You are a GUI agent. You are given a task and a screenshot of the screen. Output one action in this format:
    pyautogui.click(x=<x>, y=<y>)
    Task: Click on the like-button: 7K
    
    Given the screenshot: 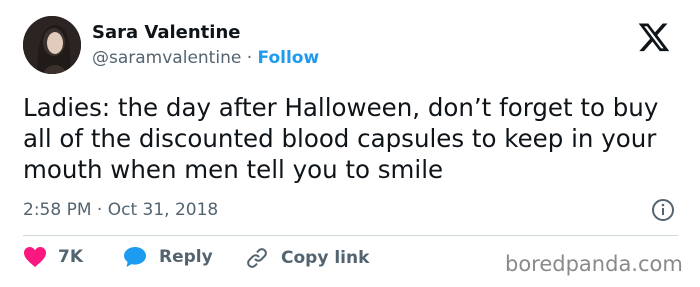 What is the action you would take?
    pyautogui.click(x=53, y=257)
    